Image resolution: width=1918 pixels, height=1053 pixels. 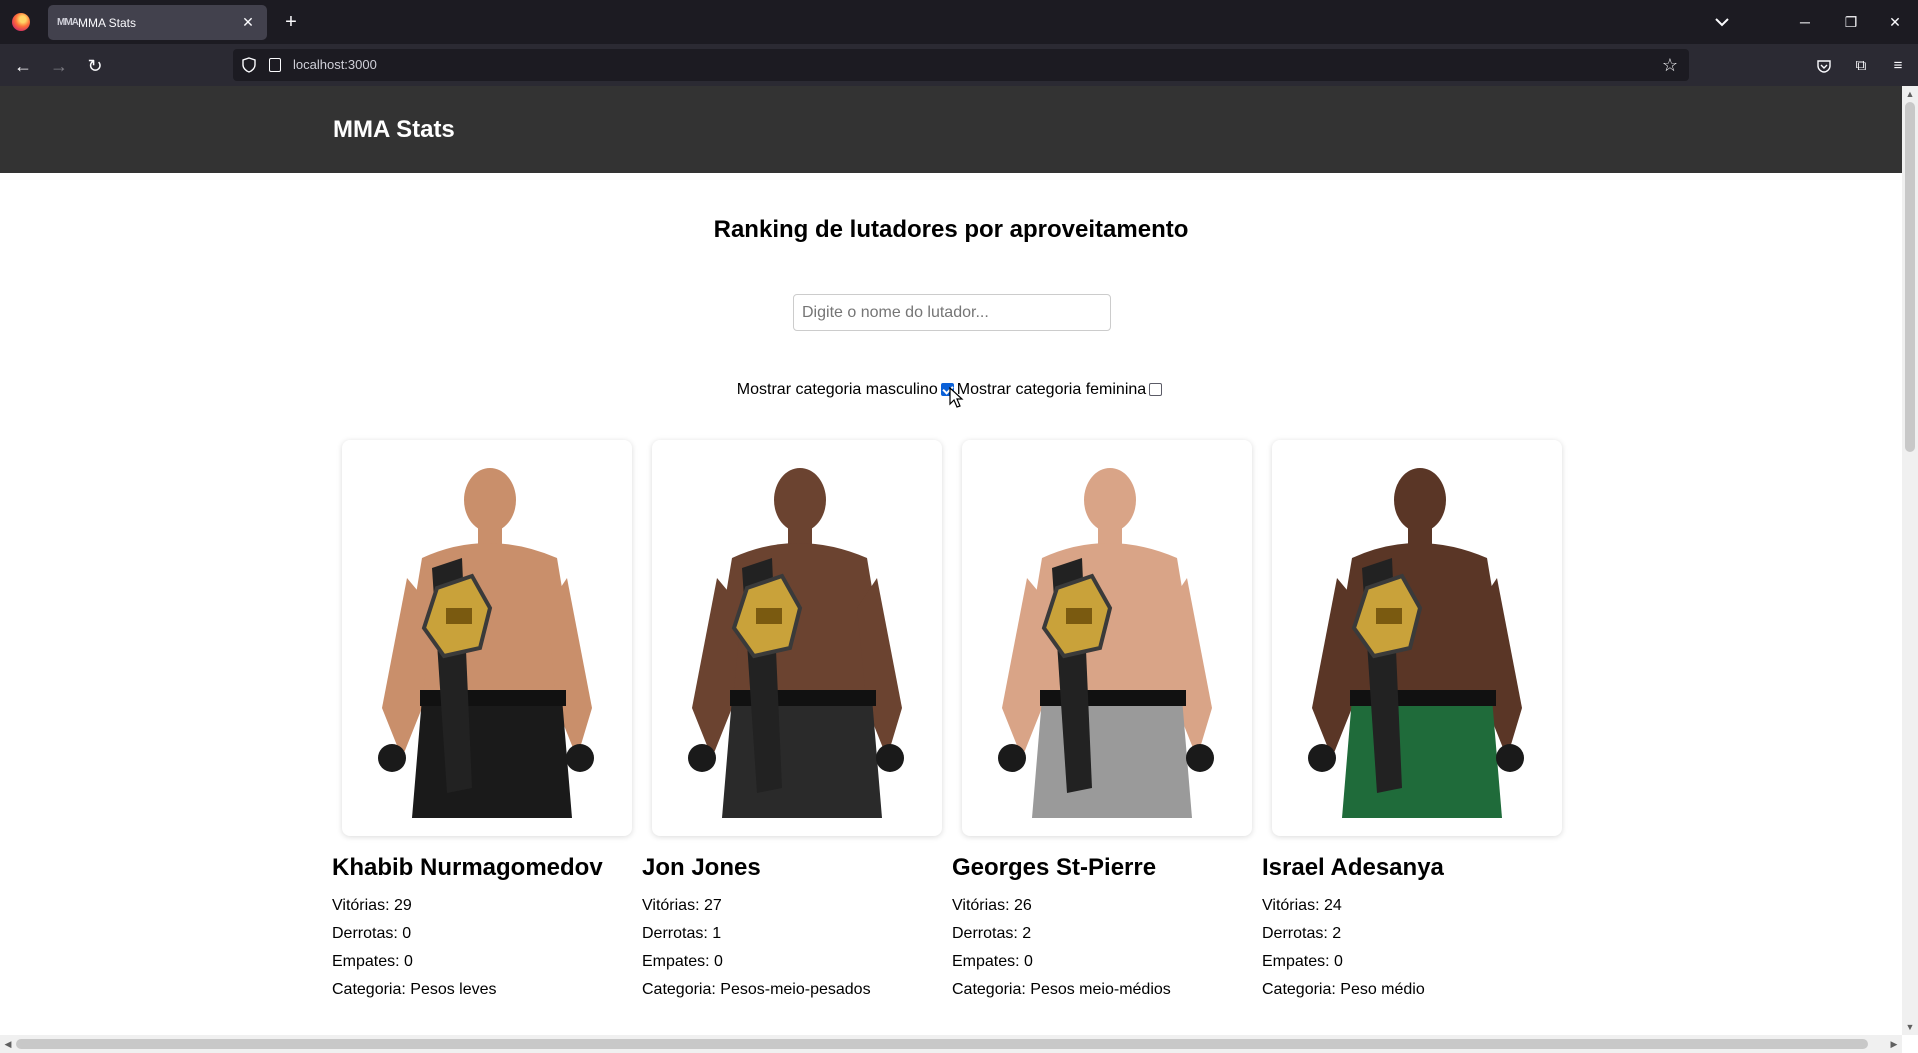 I want to click on reload-icon: ↻, so click(x=95, y=66).